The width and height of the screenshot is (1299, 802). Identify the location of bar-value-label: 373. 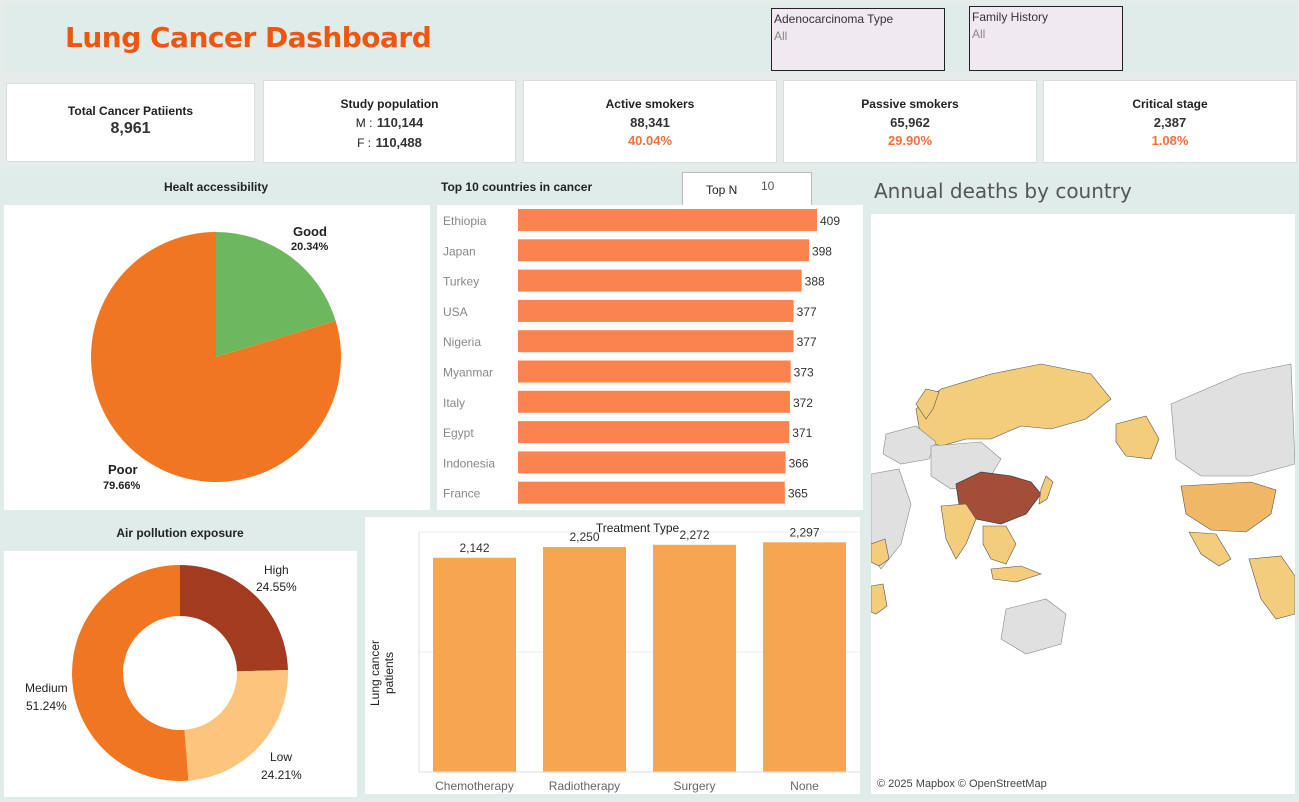
(804, 373).